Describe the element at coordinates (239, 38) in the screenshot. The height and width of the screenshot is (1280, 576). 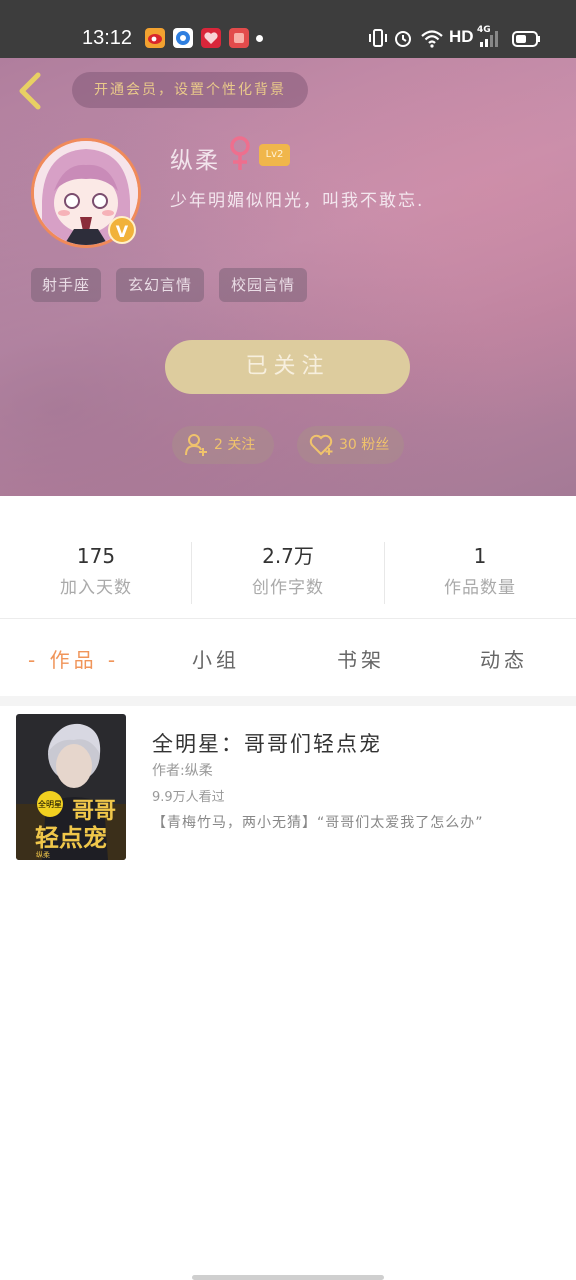
I see `red-app-icon` at that location.